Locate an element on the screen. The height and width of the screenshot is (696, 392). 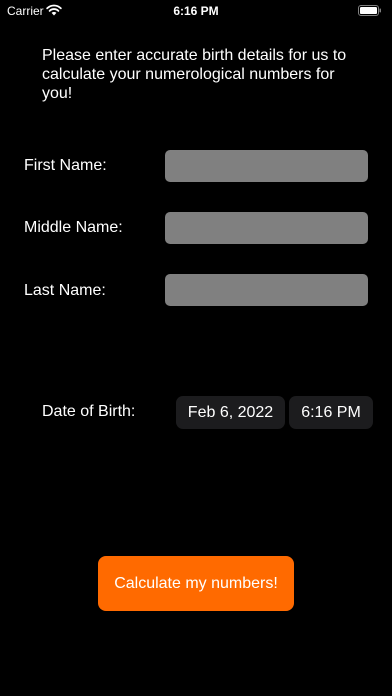
first-name-input is located at coordinates (266, 166).